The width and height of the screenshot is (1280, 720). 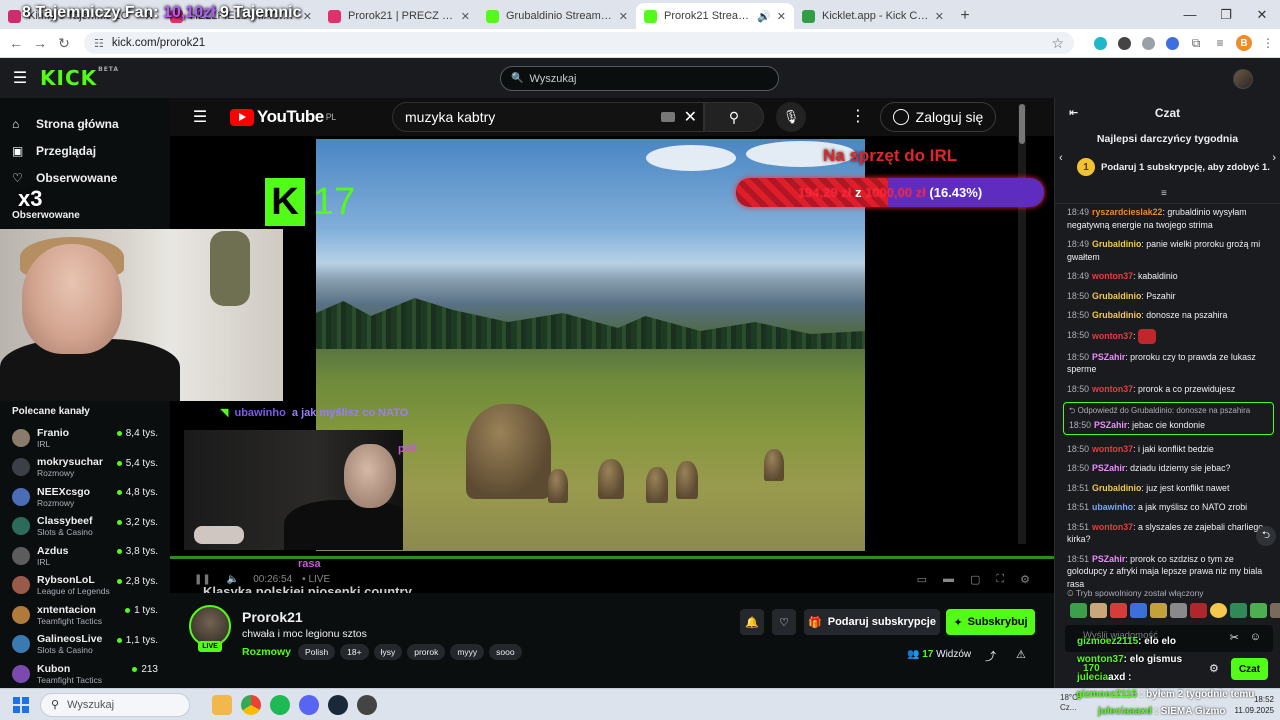 What do you see at coordinates (272, 617) in the screenshot?
I see `streamer-name: Prorok21` at bounding box center [272, 617].